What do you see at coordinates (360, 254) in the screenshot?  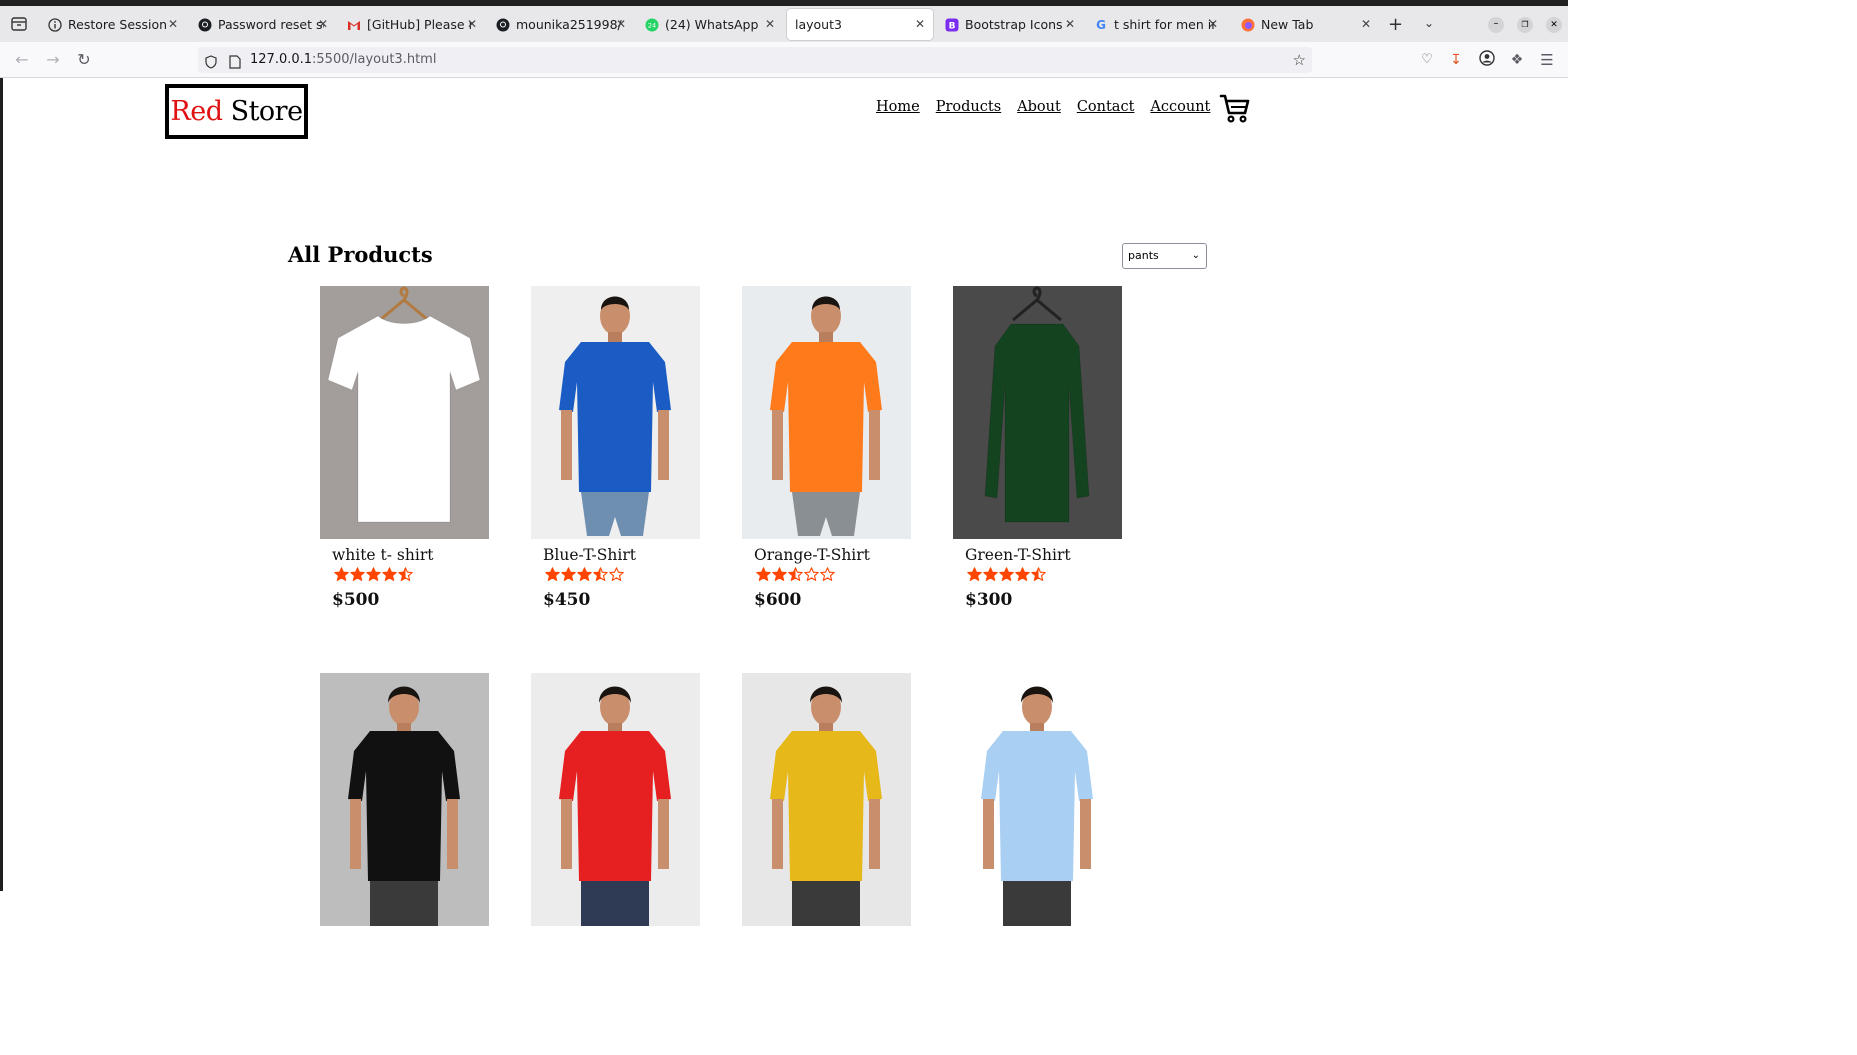 I see `page-title: All Products` at bounding box center [360, 254].